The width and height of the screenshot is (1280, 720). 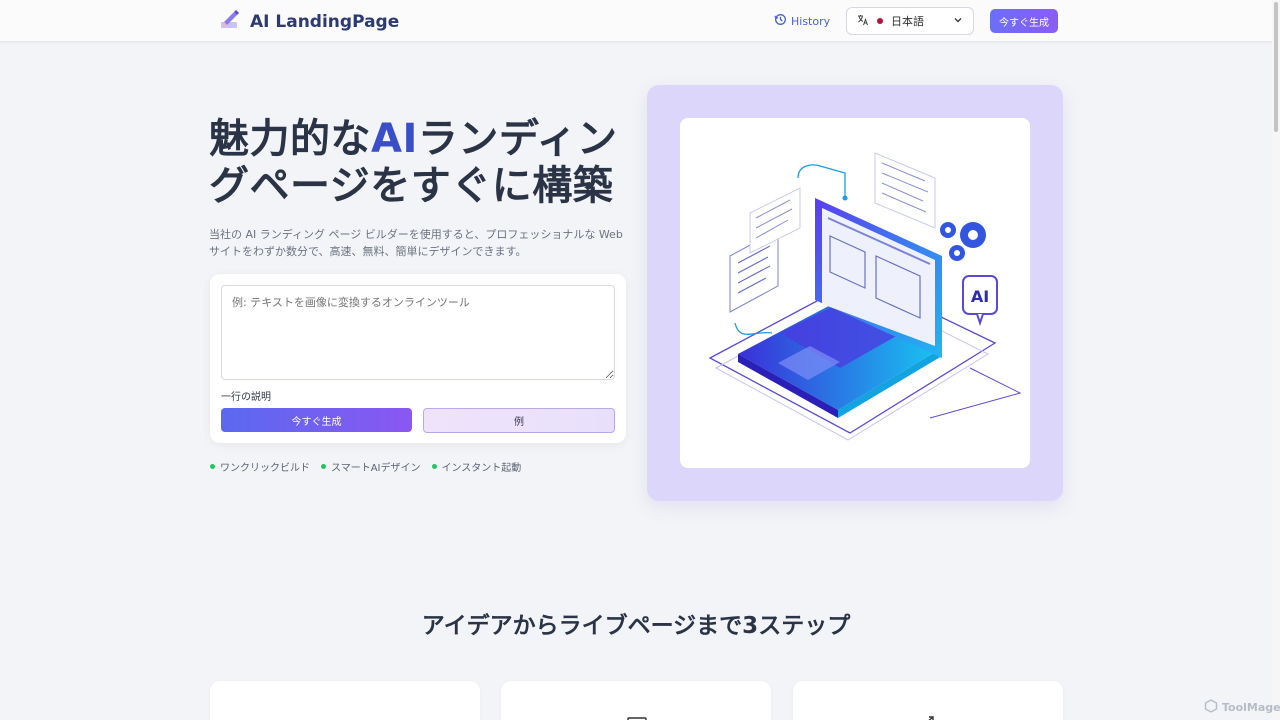 I want to click on hexagon-logo-icon, so click(x=1211, y=707).